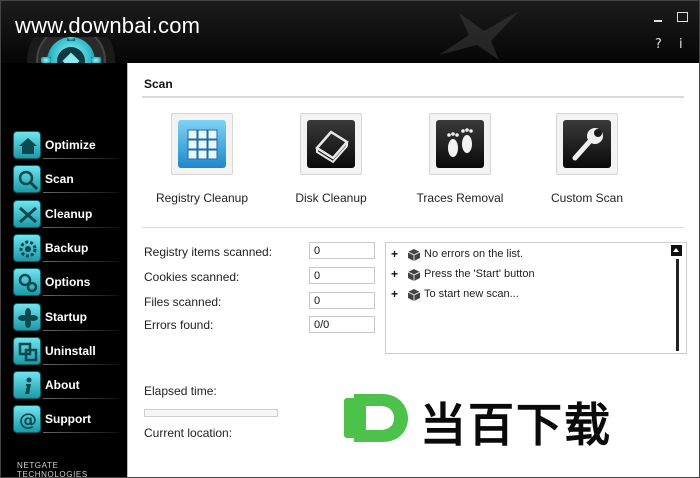 The width and height of the screenshot is (700, 478). Describe the element at coordinates (516, 425) in the screenshot. I see `watermark-chinese-text: 当百下载` at that location.